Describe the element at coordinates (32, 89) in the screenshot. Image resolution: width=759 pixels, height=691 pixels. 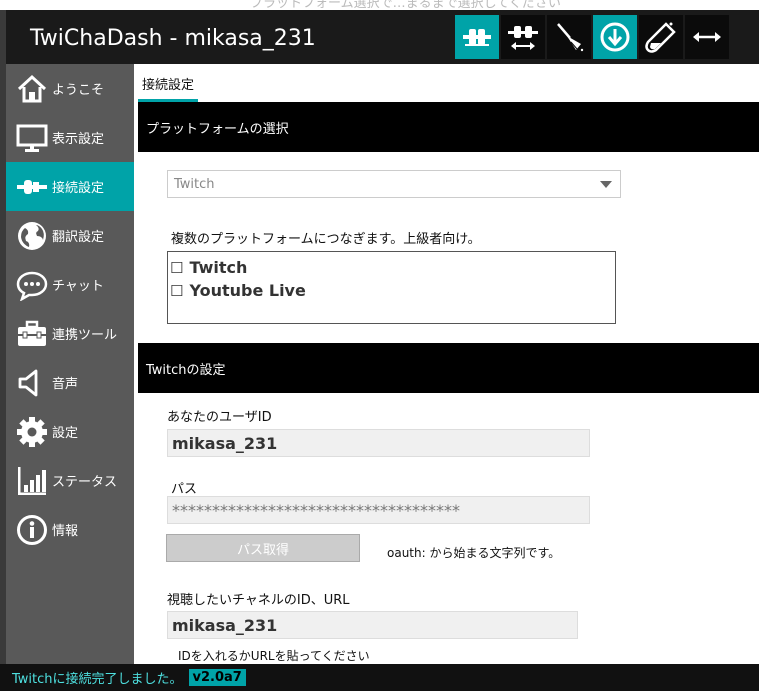
I see `home-icon` at that location.